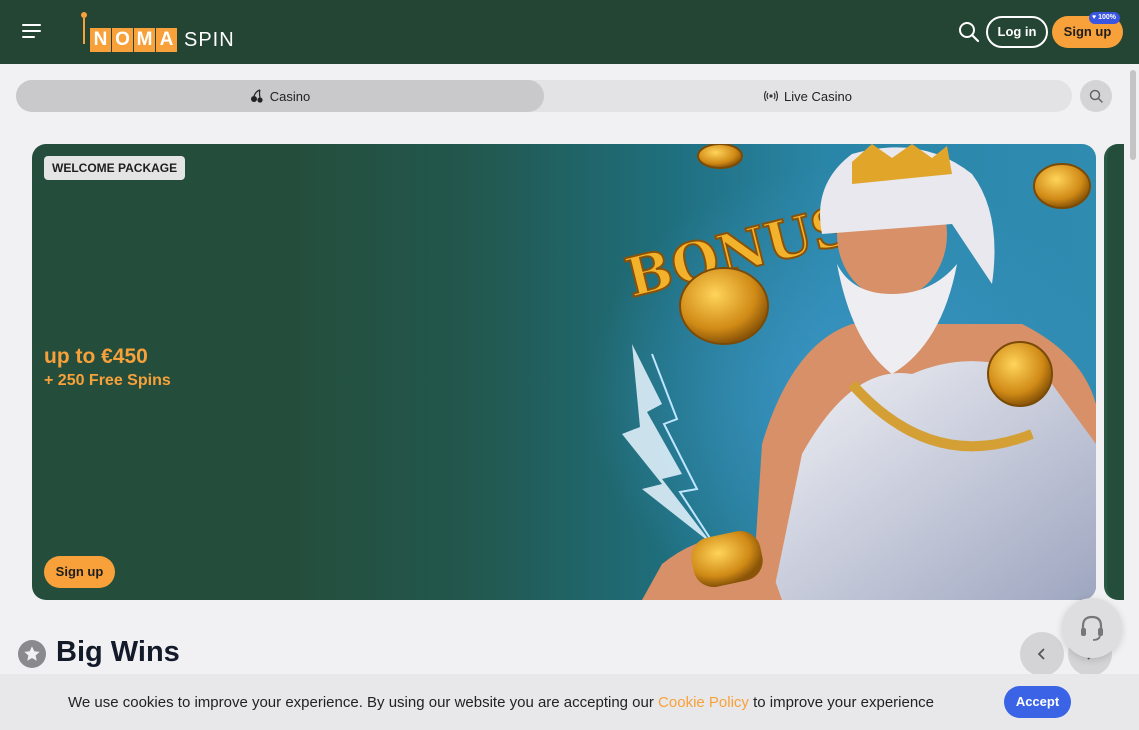 Image resolution: width=1139 pixels, height=730 pixels. I want to click on banner-subline: + 250 Free Spins, so click(107, 380).